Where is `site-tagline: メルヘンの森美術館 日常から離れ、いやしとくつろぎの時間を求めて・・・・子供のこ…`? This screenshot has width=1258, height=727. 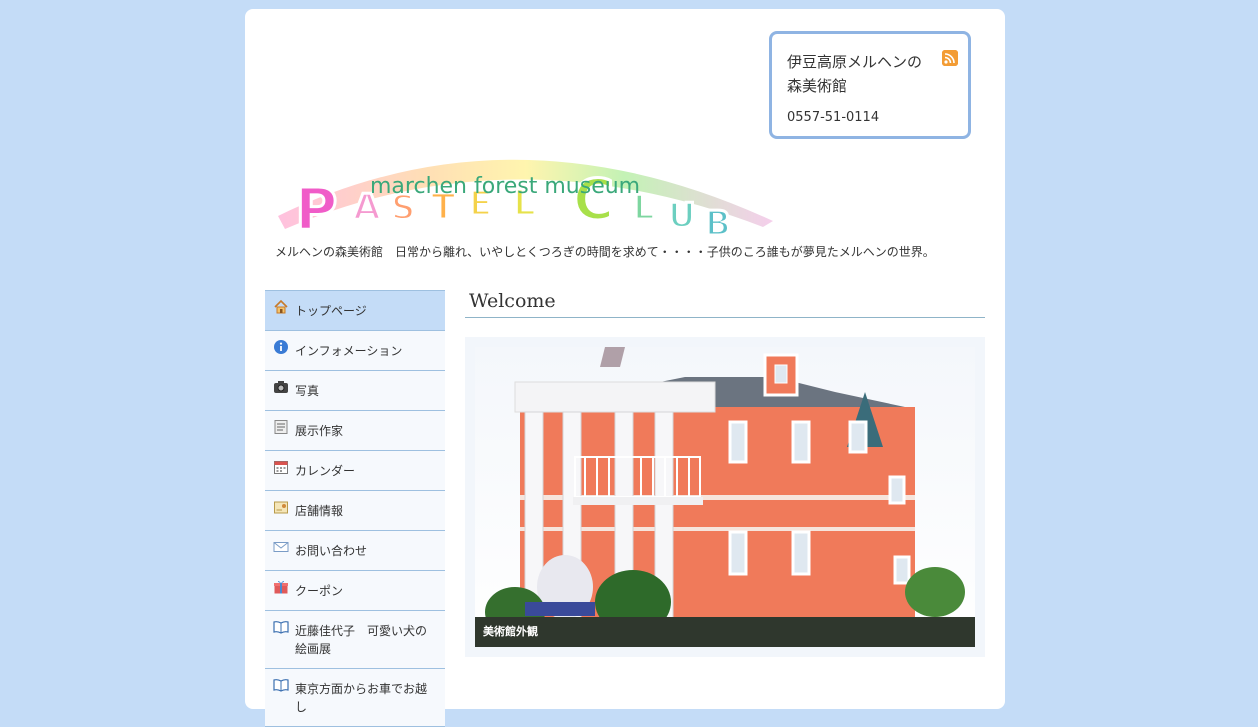 site-tagline: メルヘンの森美術館 日常から離れ、いやしとくつろぎの時間を求めて・・・・子供のこ… is located at coordinates (605, 252).